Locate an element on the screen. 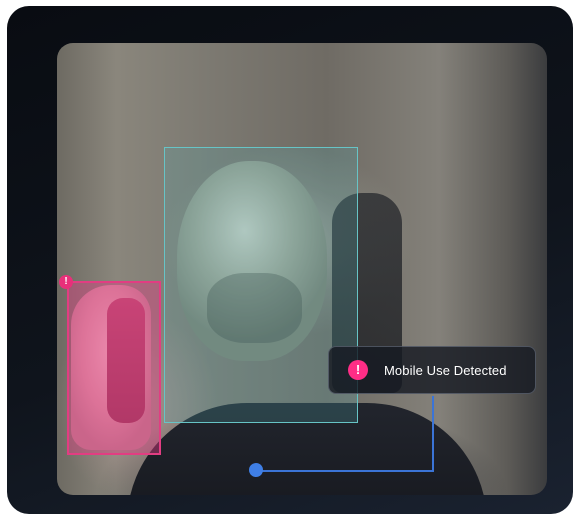 The image size is (582, 519). phone-detection-box is located at coordinates (114, 368).